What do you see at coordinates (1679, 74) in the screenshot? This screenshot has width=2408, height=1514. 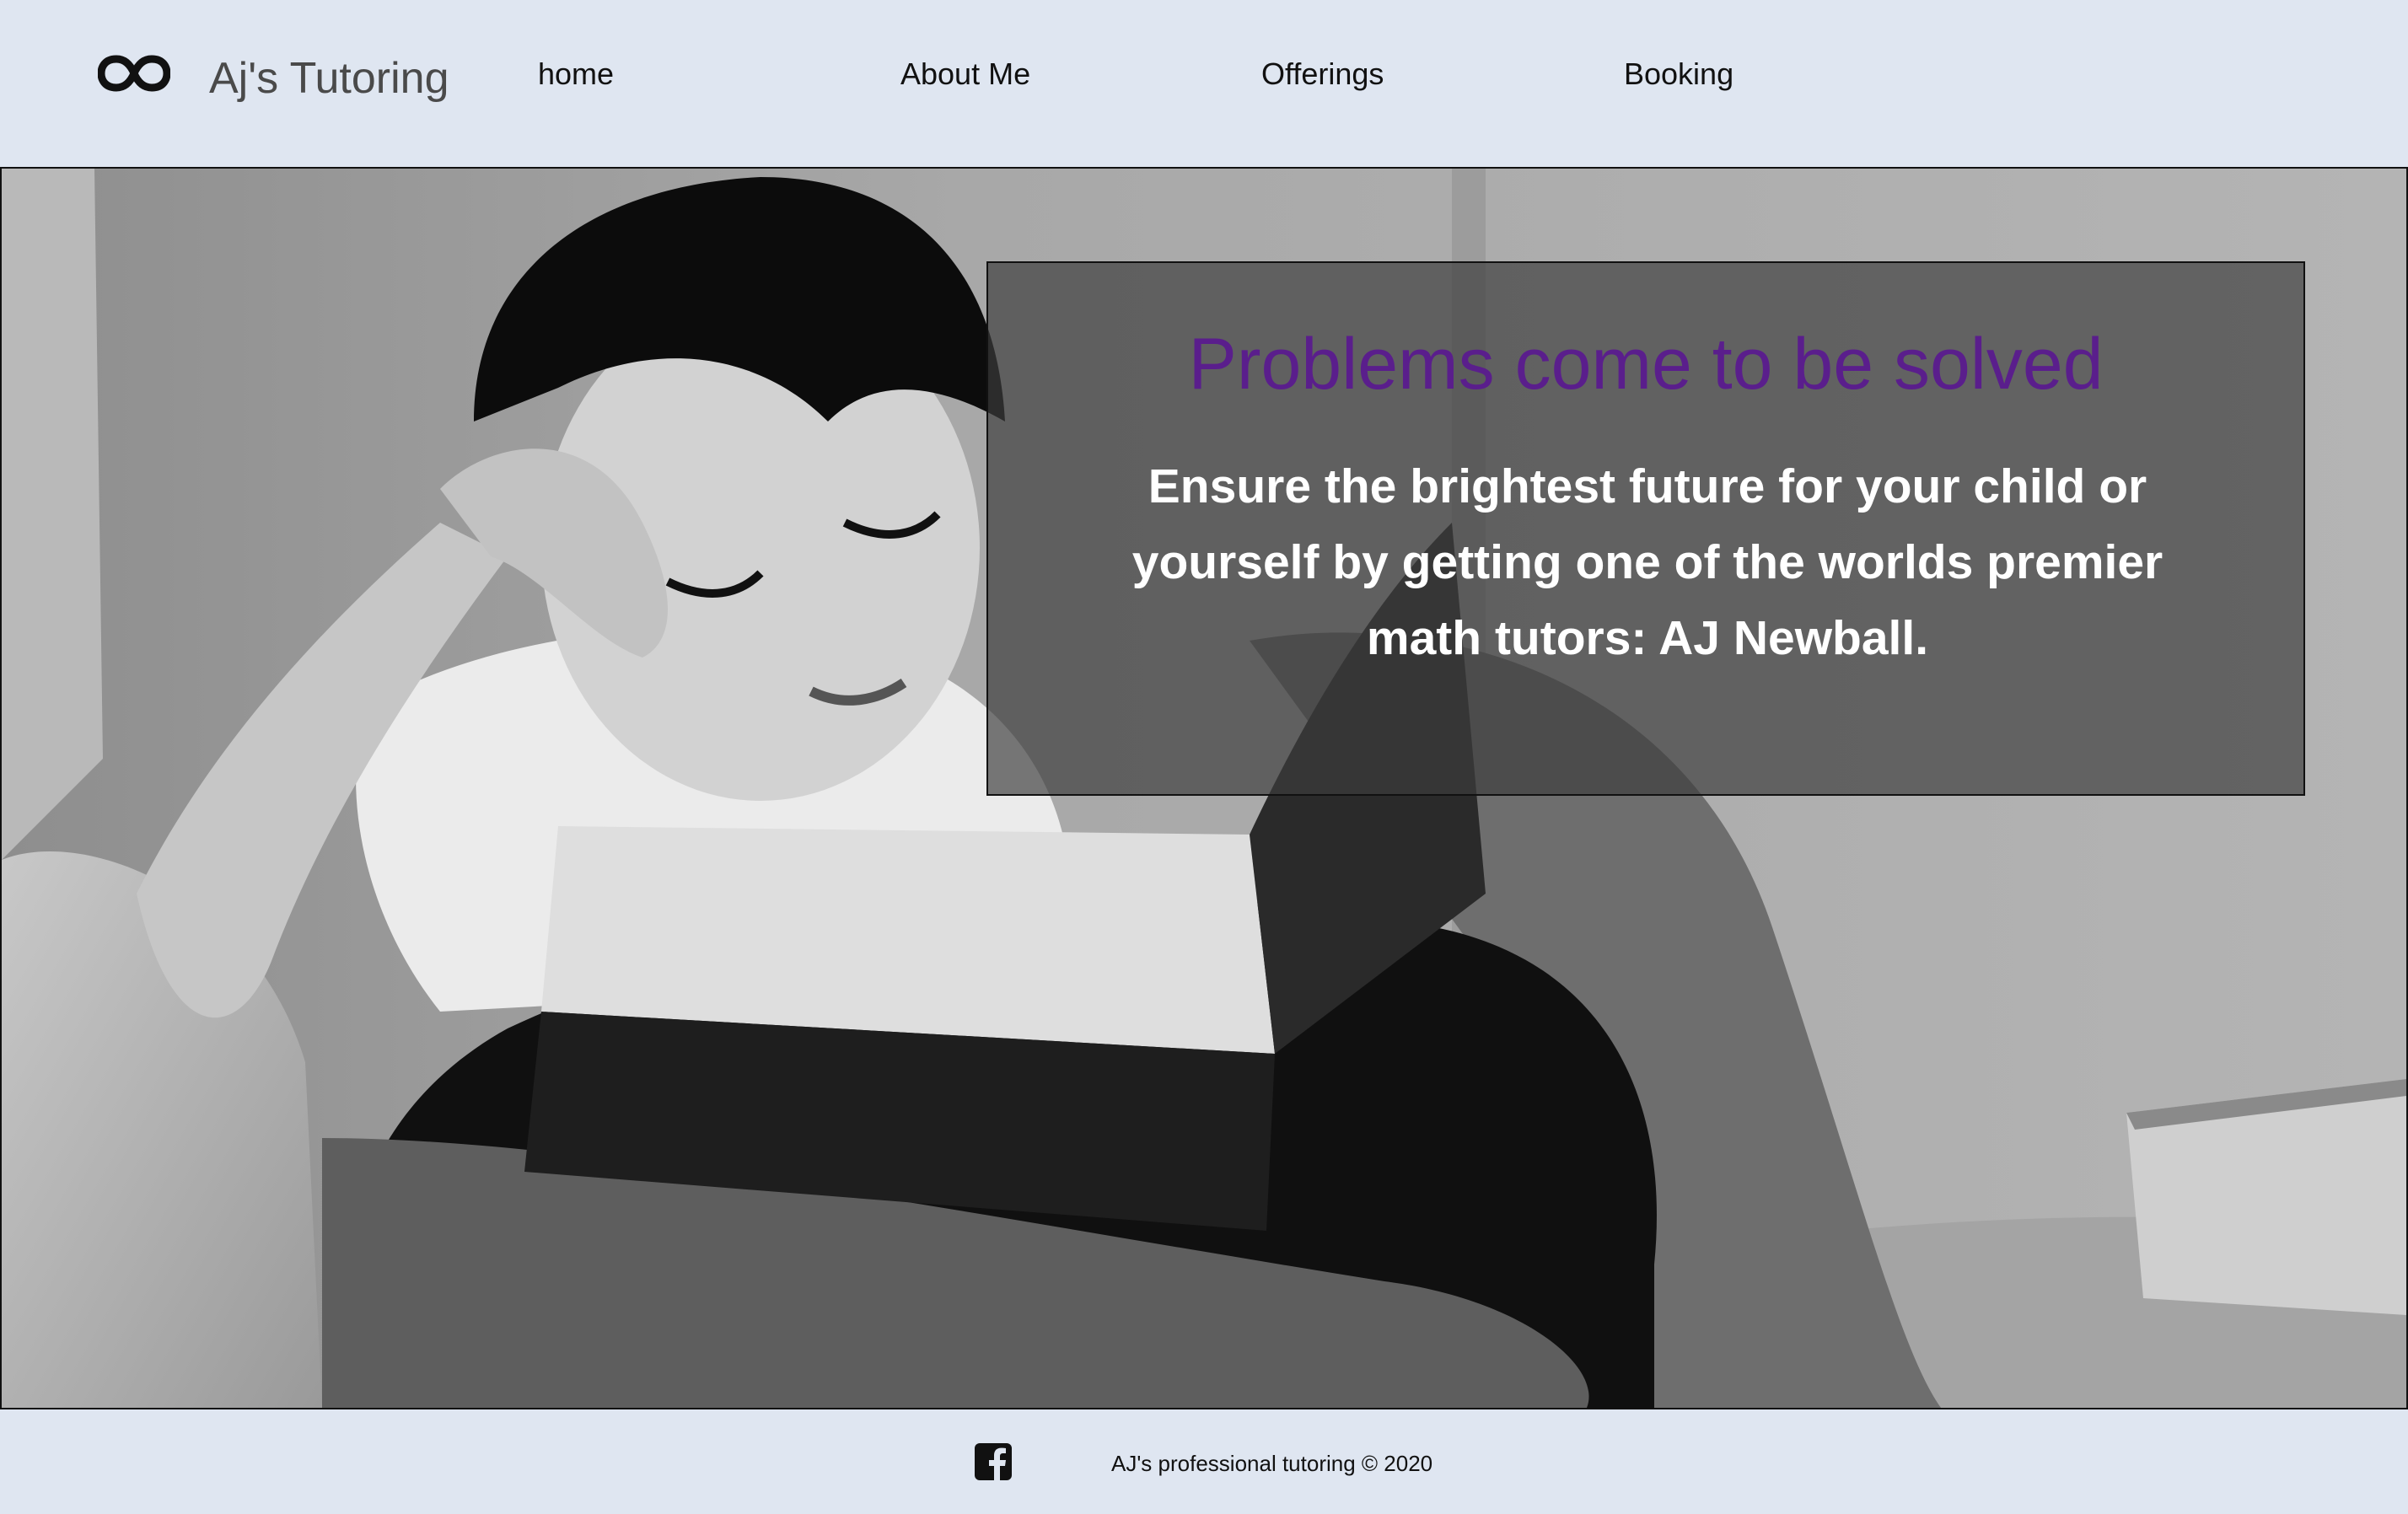 I see `nav-booking: Booking` at bounding box center [1679, 74].